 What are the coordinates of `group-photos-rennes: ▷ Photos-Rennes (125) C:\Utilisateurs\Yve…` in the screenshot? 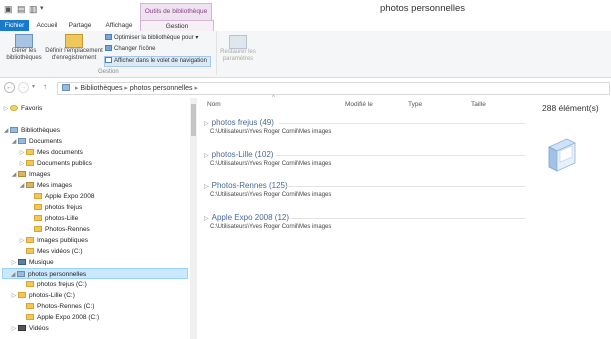 It's located at (364, 189).